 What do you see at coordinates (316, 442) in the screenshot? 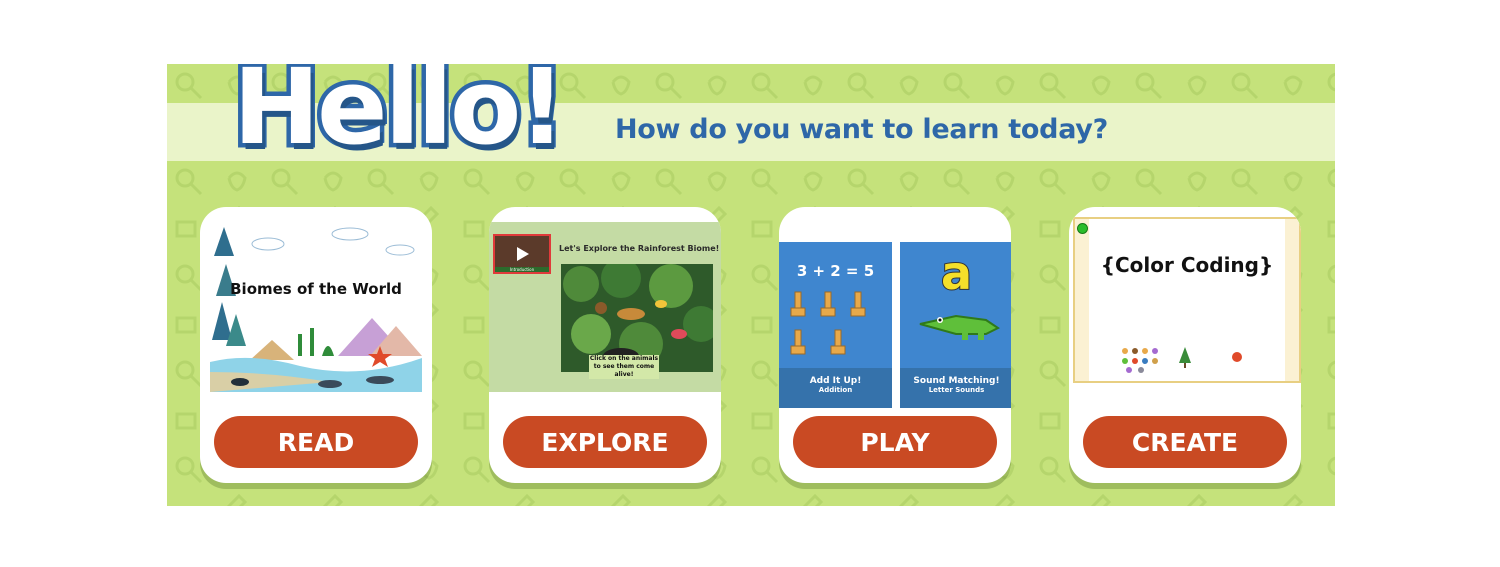
I see `read-button: READ` at bounding box center [316, 442].